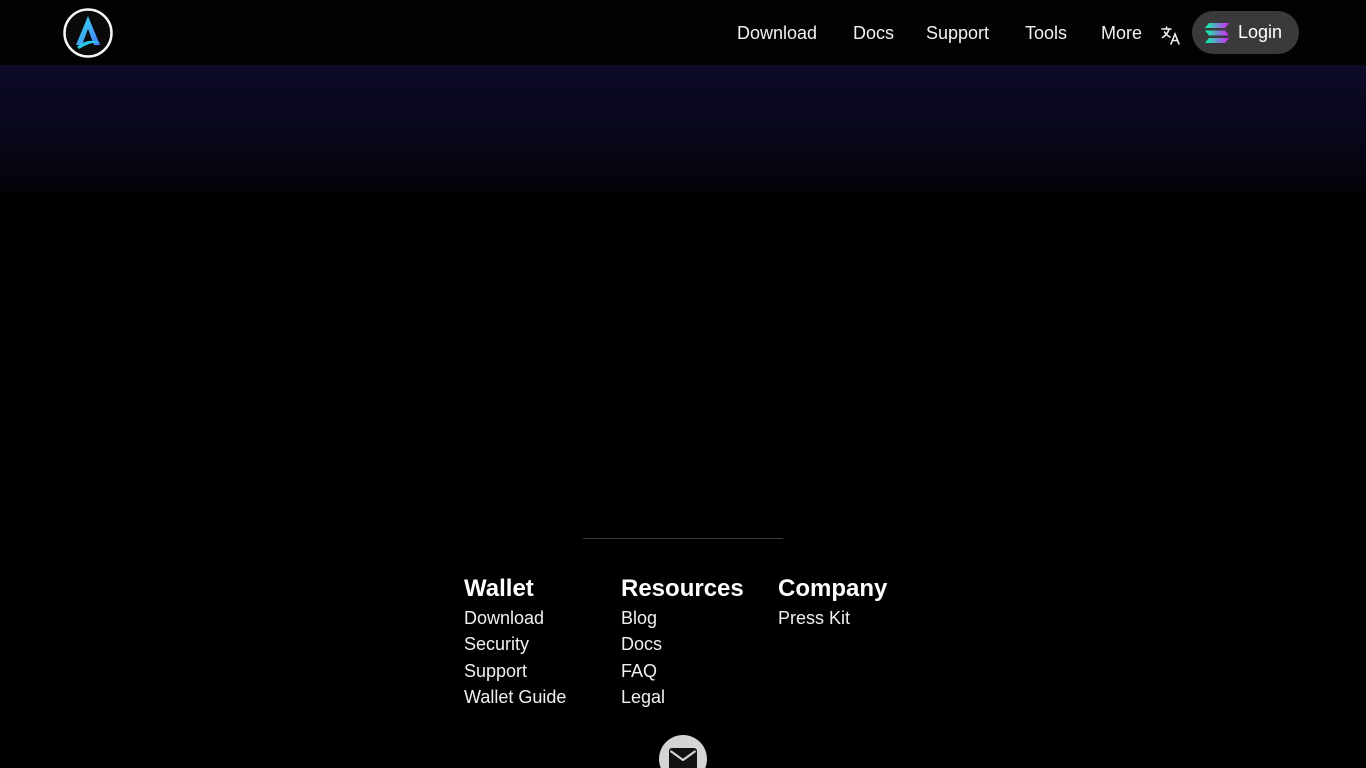  I want to click on login-button: Login, so click(1245, 32).